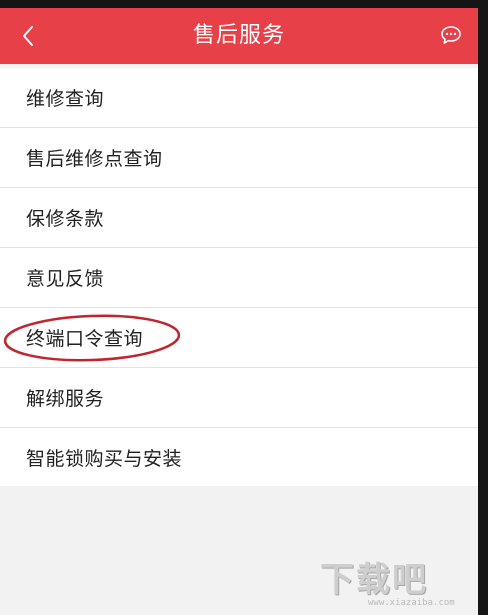 Image resolution: width=488 pixels, height=615 pixels. I want to click on watermark-url: www.xiazaiba.com, so click(411, 603).